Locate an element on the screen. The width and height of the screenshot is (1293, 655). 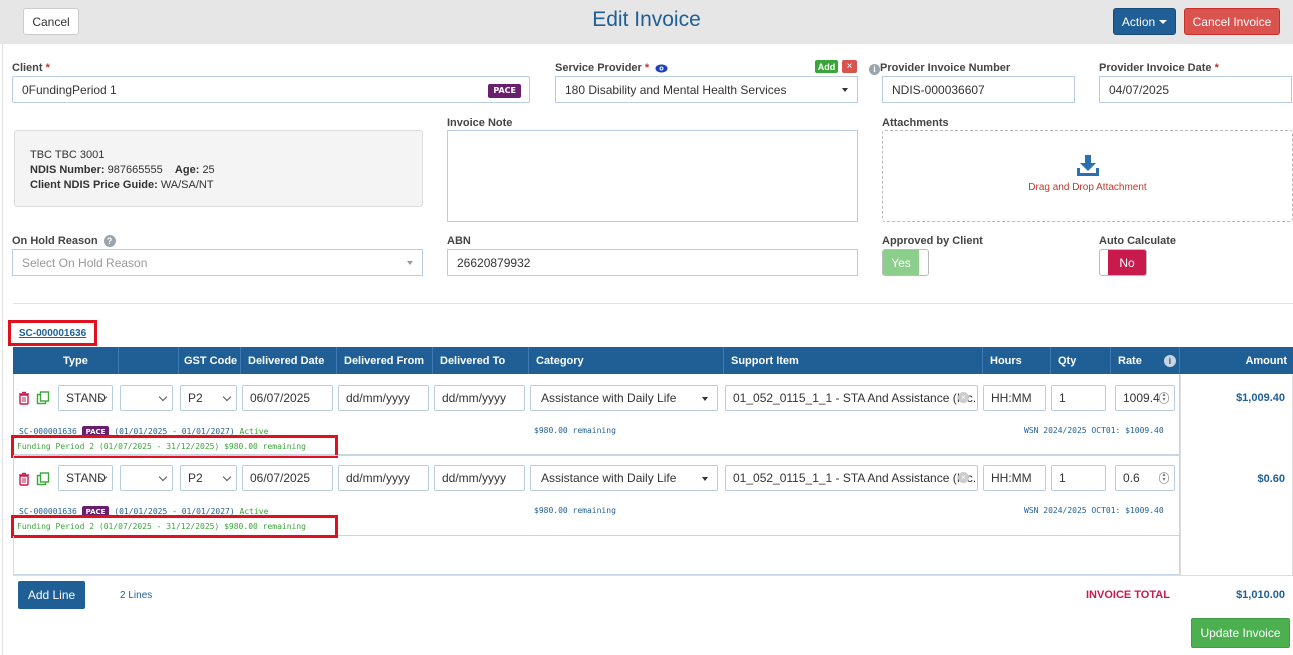
invoice-note-label: Invoice Note is located at coordinates (480, 123).